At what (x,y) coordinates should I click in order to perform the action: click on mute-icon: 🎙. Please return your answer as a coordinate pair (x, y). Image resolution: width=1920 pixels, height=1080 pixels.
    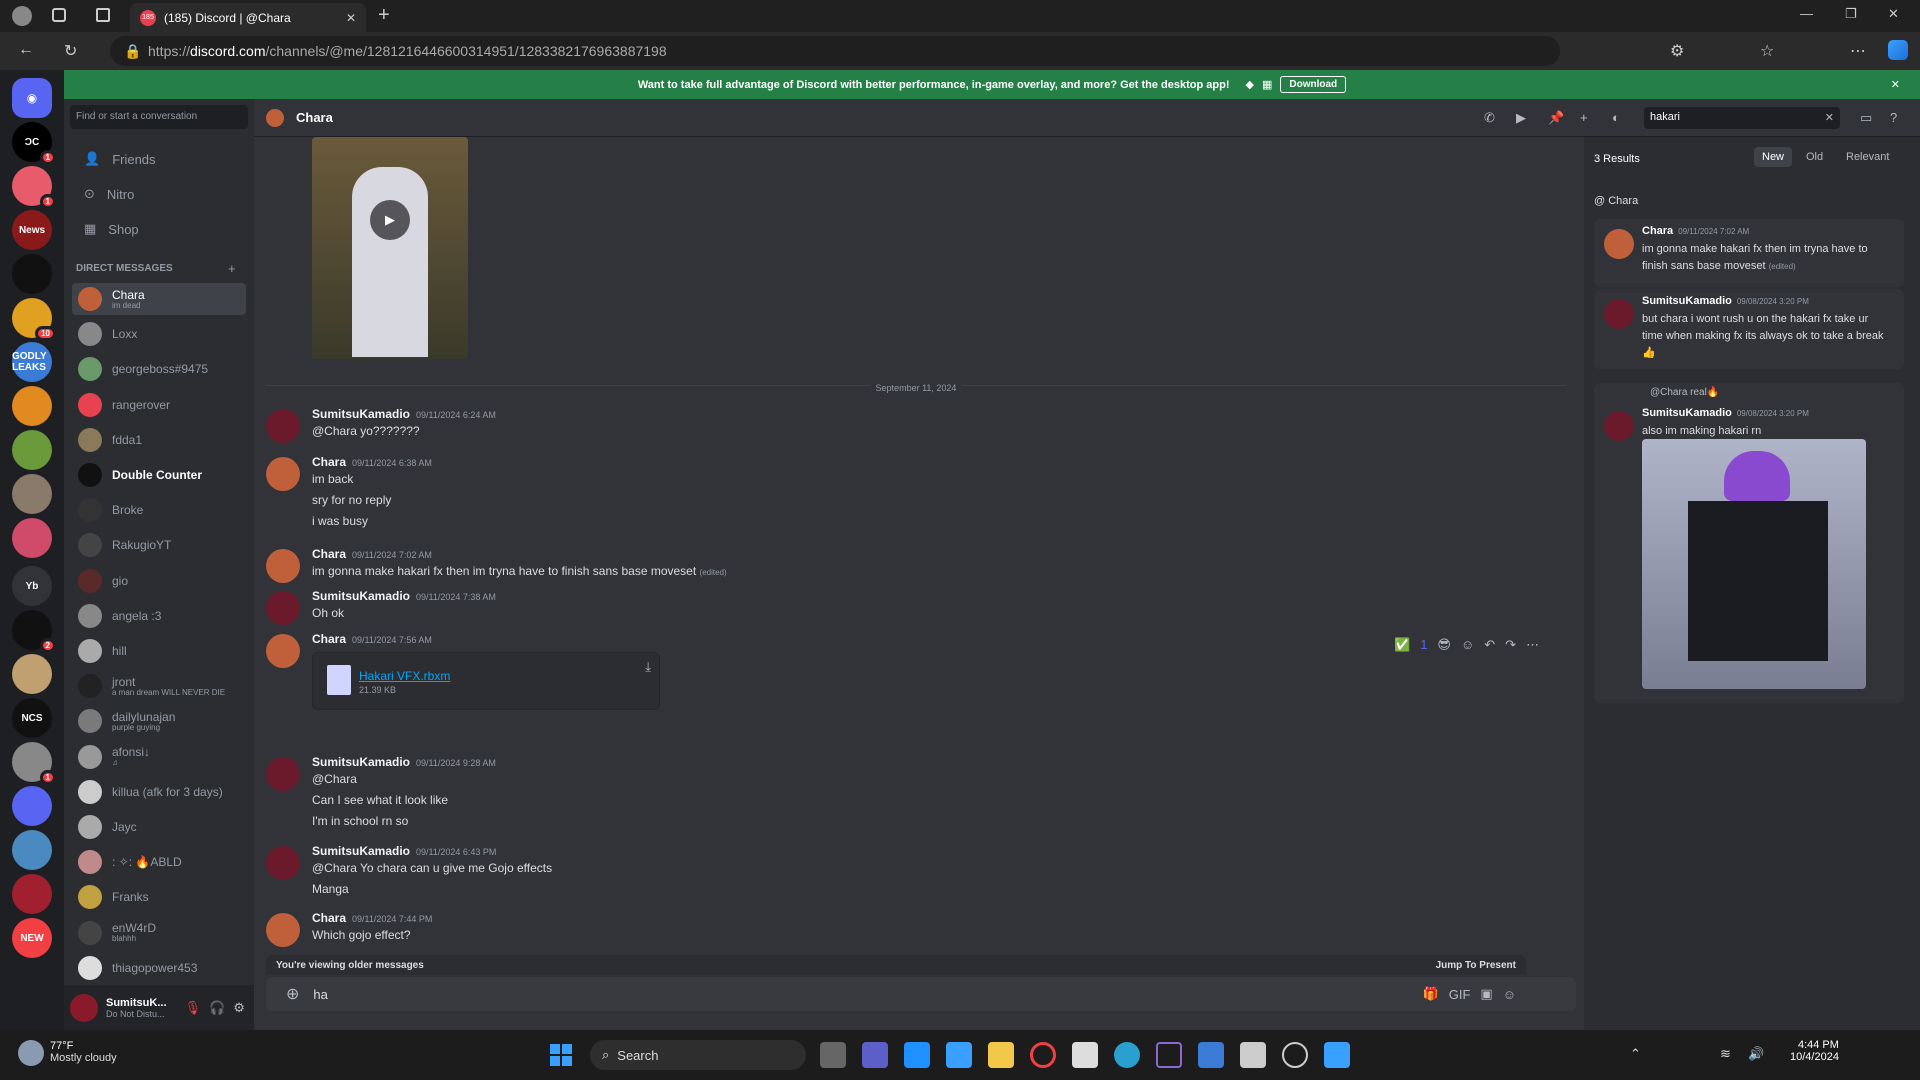
    Looking at the image, I should click on (193, 1008).